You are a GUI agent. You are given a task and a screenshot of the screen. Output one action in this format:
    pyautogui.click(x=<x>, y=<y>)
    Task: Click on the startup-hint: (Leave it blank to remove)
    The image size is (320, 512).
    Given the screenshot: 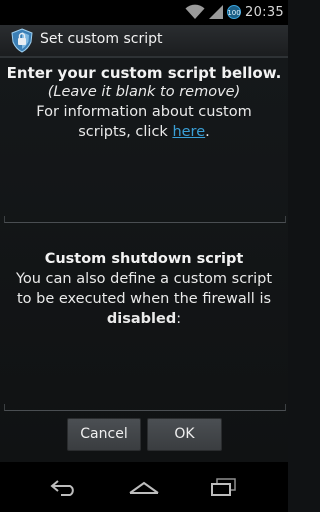 What is the action you would take?
    pyautogui.click(x=144, y=92)
    